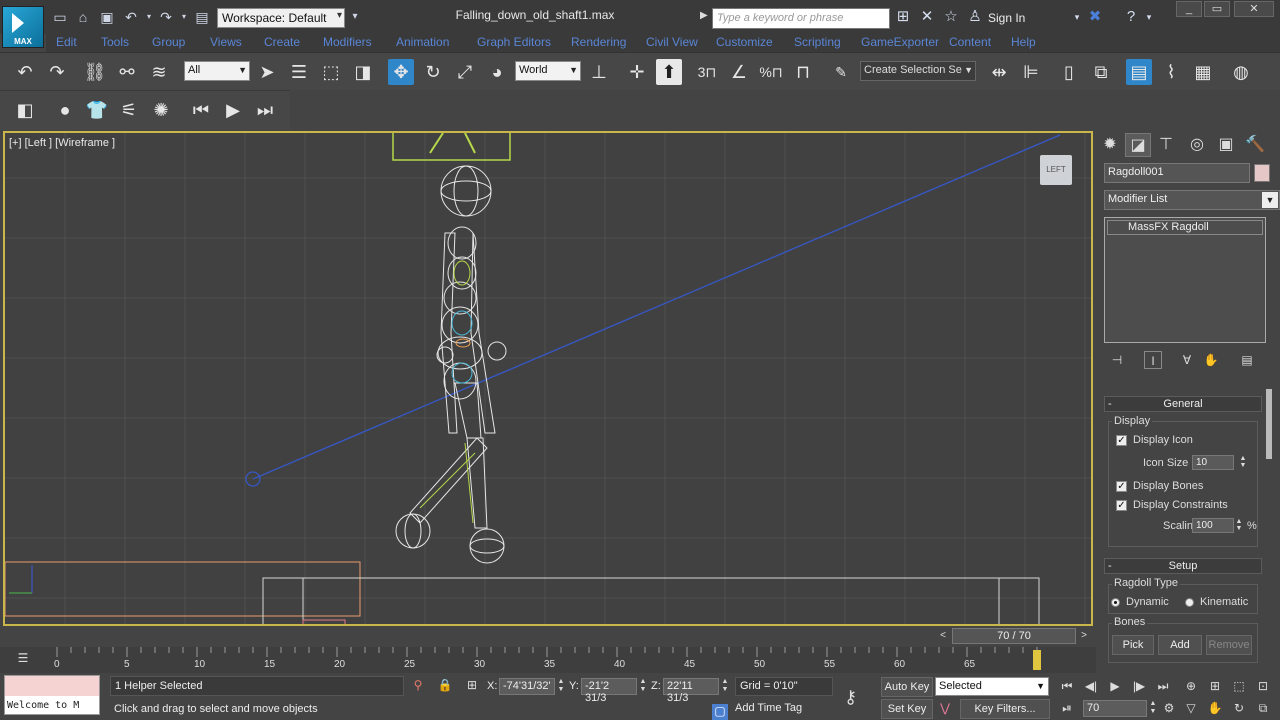 The width and height of the screenshot is (1280, 720). Describe the element at coordinates (1095, 17) in the screenshot. I see `exchange-apps-icon: ✖` at that location.